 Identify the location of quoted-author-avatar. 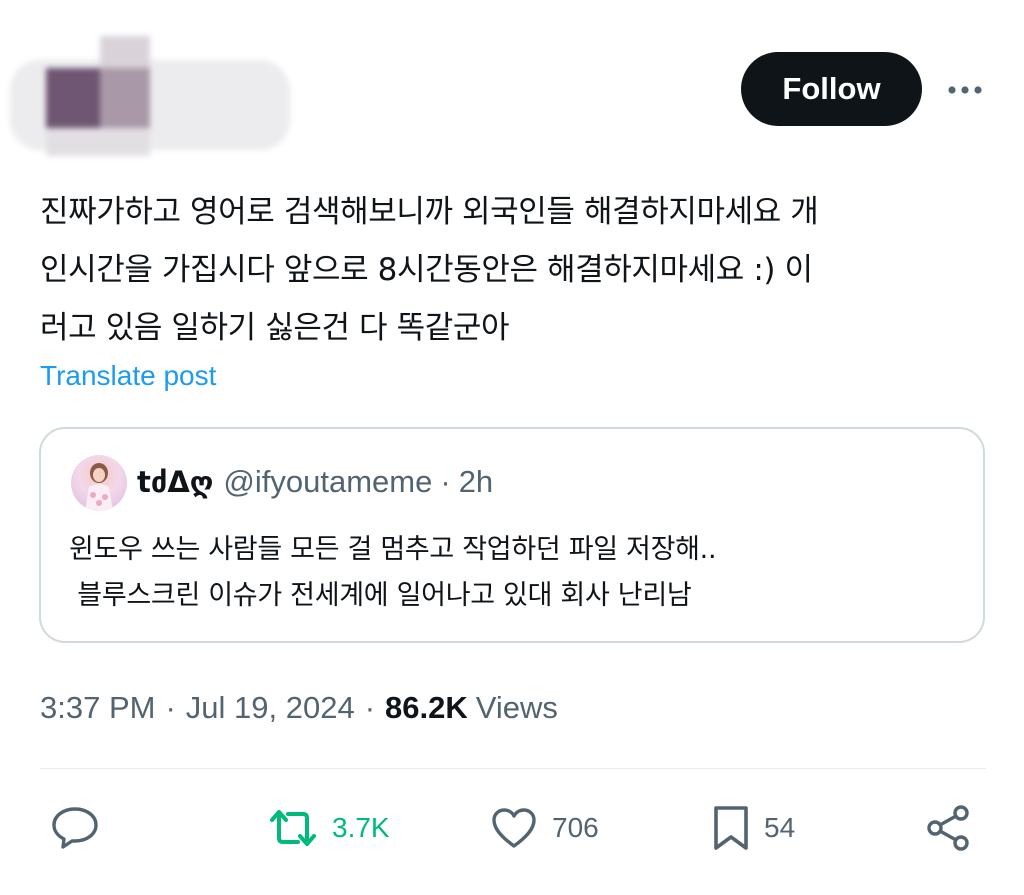
(99, 483).